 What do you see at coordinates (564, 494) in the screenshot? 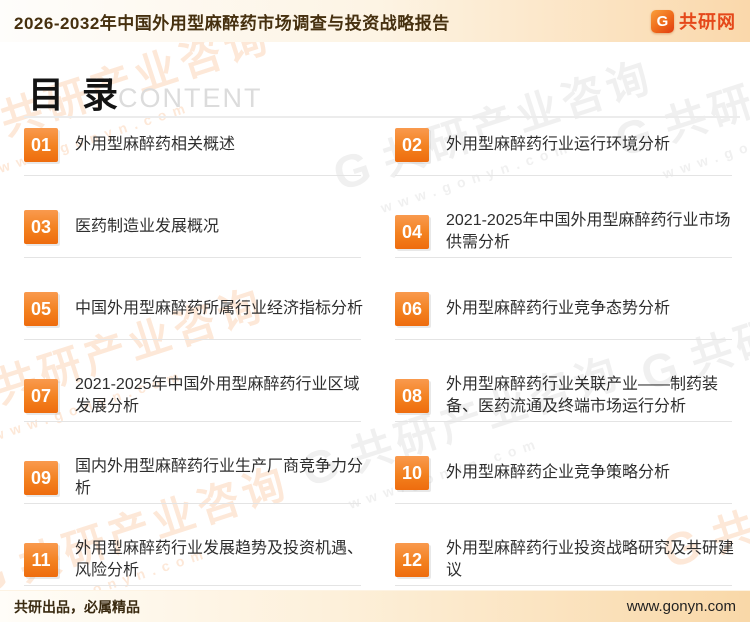
I see `toc-item-10: 10 外用型麻醉药企业竞争策略分析` at bounding box center [564, 494].